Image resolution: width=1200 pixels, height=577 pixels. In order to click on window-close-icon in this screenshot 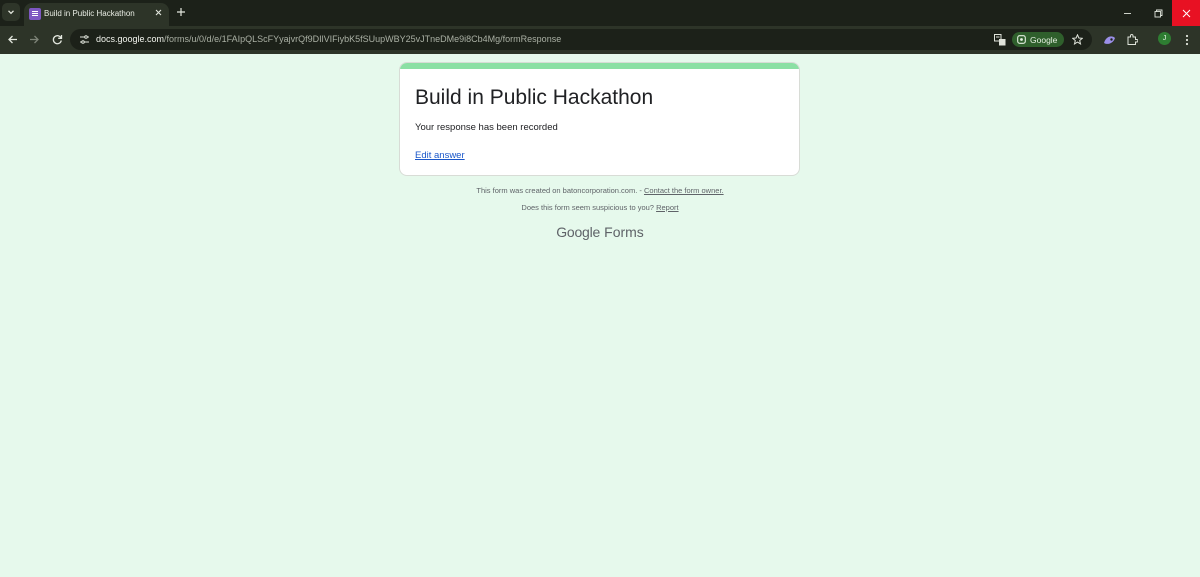, I will do `click(1186, 13)`.